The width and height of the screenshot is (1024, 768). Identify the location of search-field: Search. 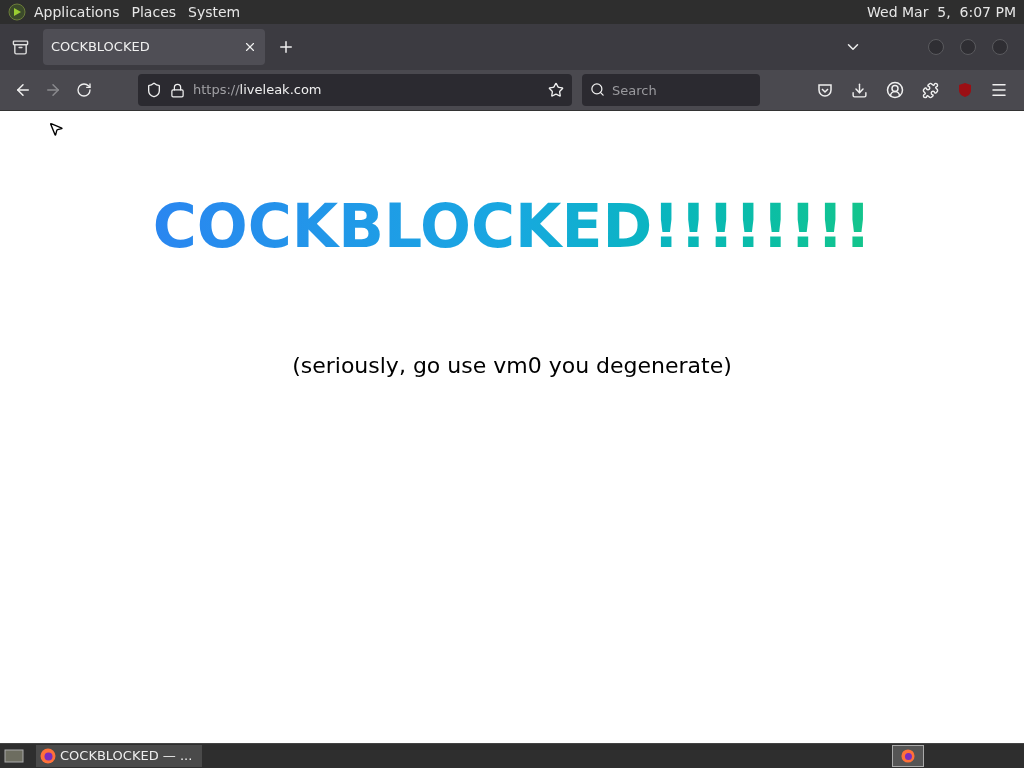
(671, 90).